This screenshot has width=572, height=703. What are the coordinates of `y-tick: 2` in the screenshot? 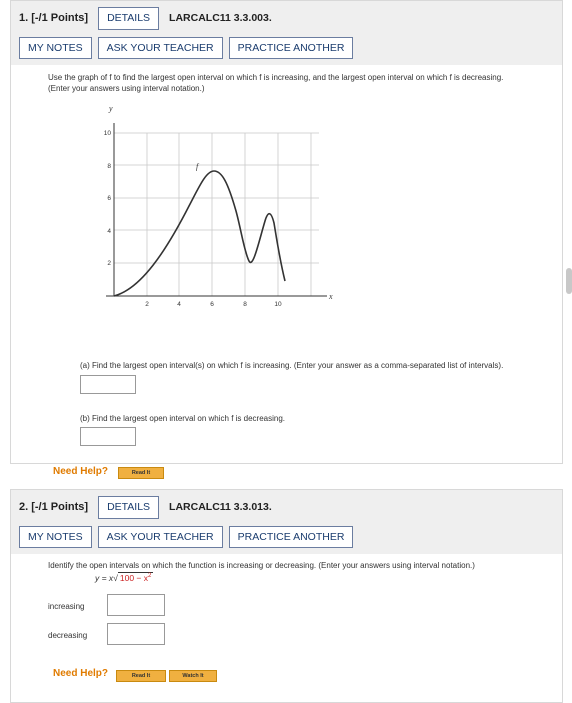 It's located at (109, 263).